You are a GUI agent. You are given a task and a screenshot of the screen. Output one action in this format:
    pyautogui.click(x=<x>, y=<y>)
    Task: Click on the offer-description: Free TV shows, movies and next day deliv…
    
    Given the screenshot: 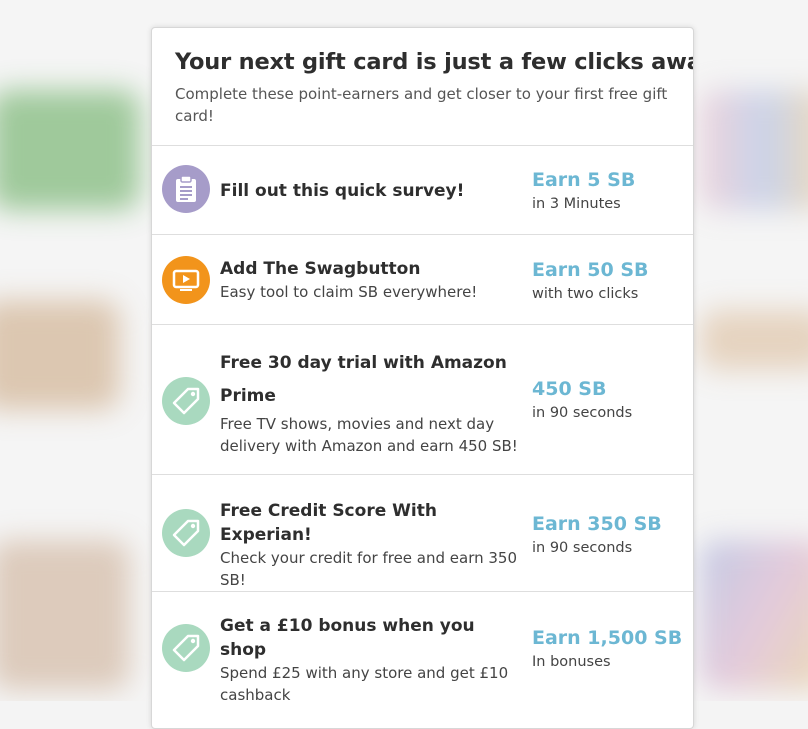 What is the action you would take?
    pyautogui.click(x=369, y=435)
    